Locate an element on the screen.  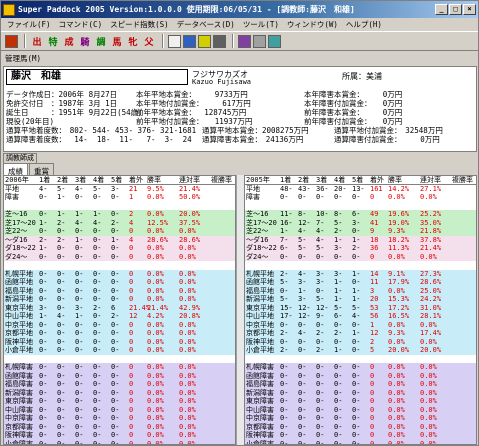
menu-database: データベース(D) is located at coordinates (206, 24).